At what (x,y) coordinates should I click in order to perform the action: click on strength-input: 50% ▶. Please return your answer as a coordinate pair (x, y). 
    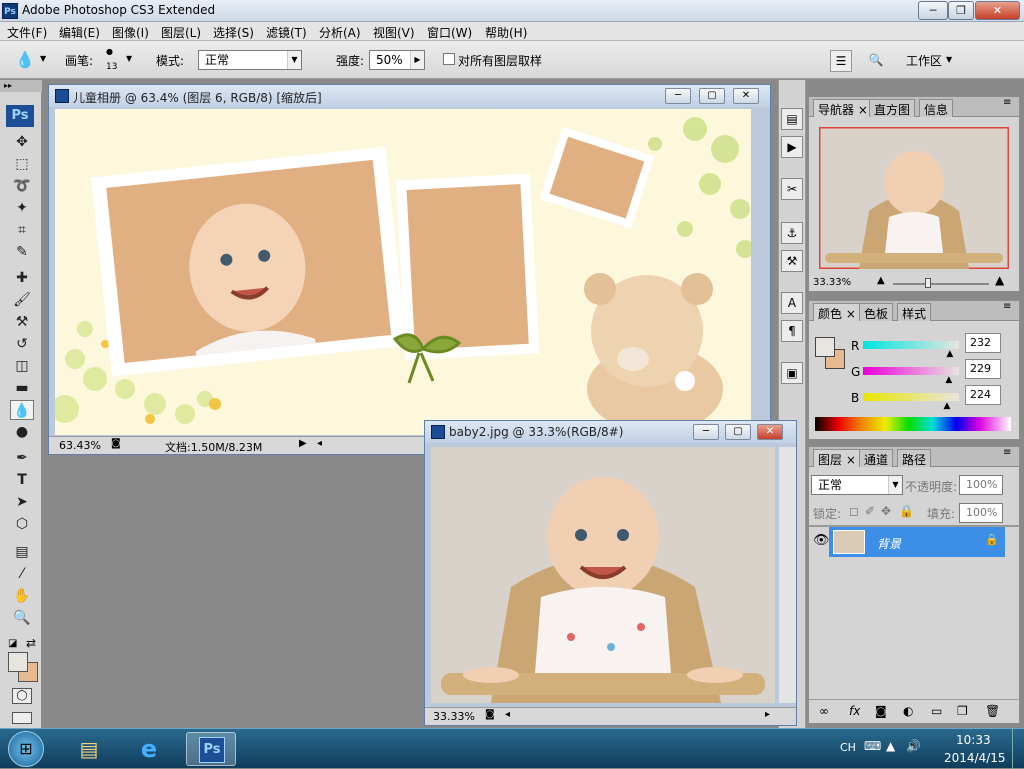
    Looking at the image, I should click on (397, 60).